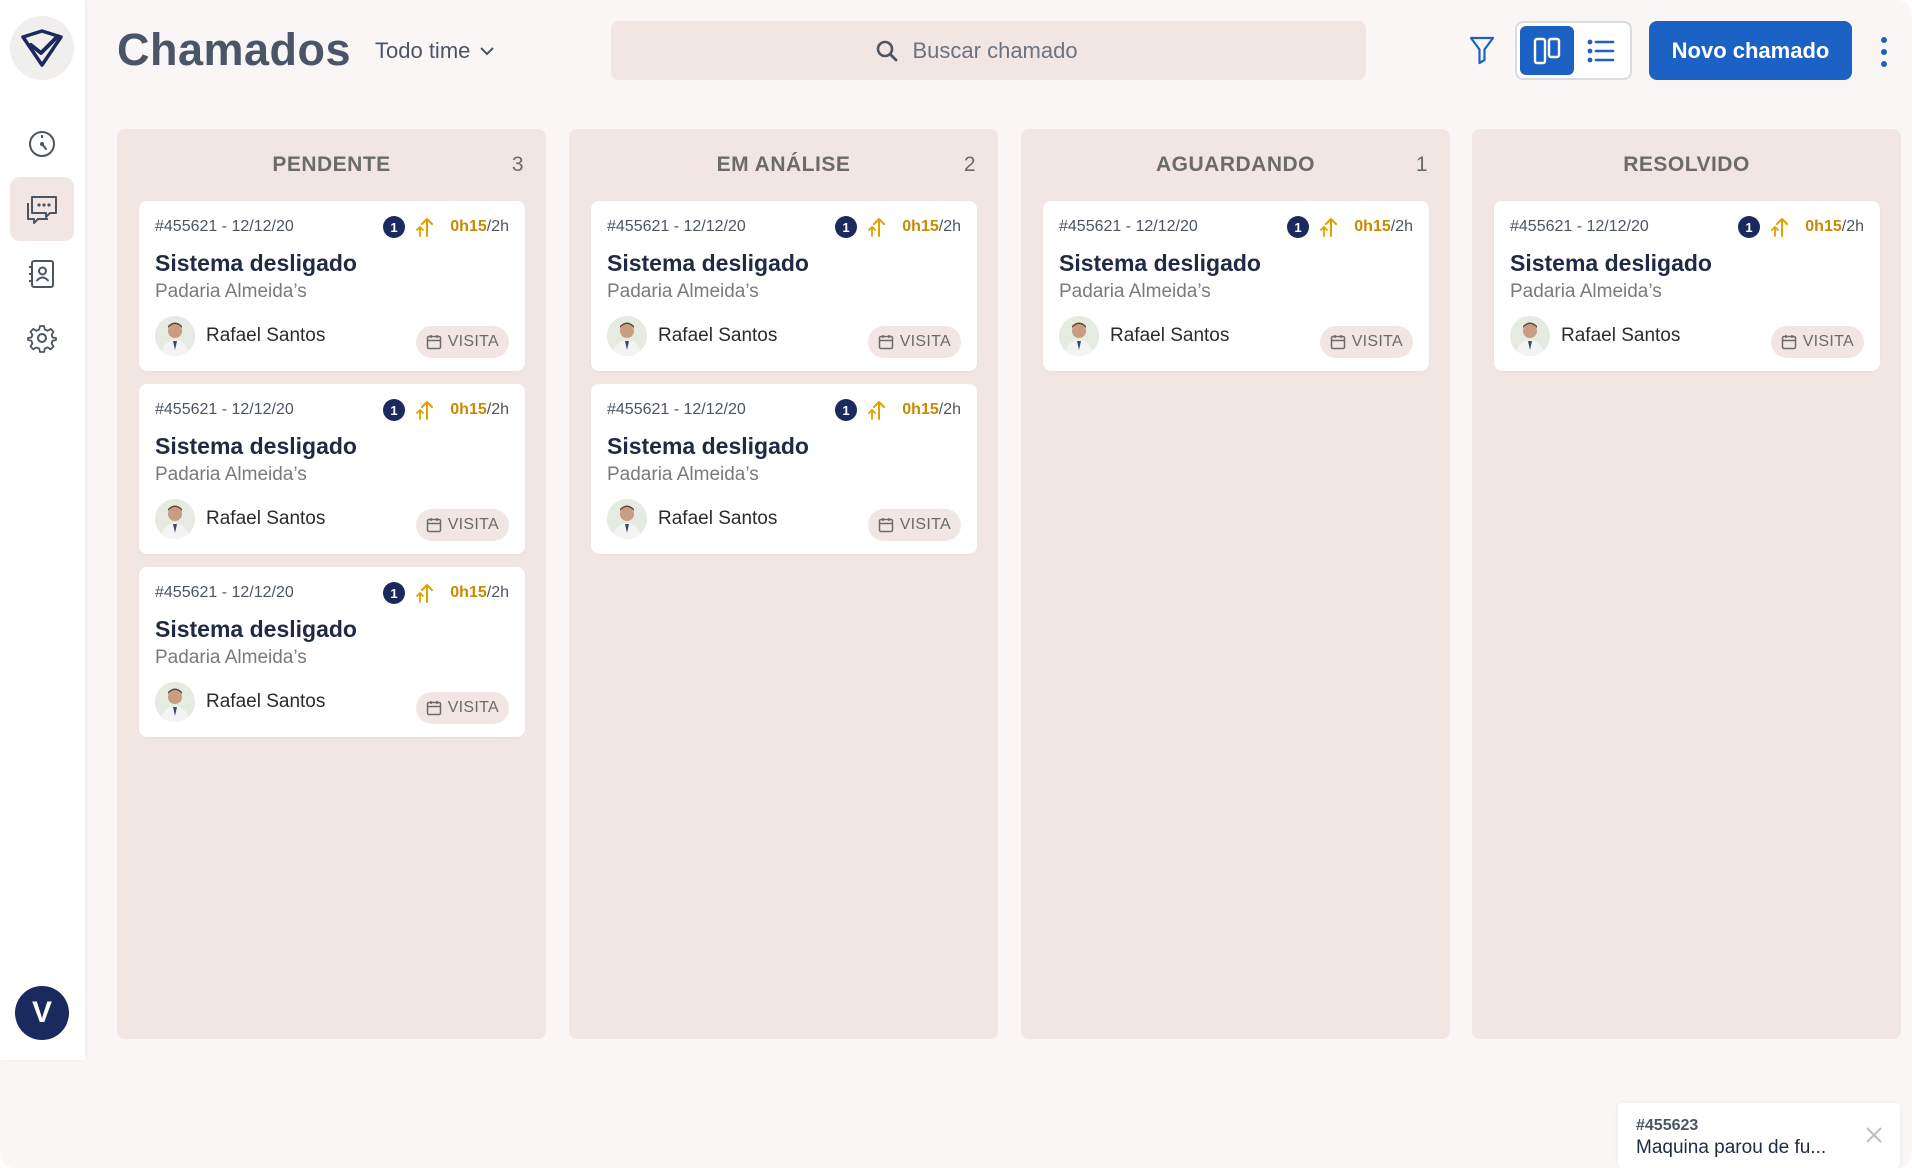 Image resolution: width=1912 pixels, height=1168 pixels. I want to click on contact-book-icon, so click(41, 274).